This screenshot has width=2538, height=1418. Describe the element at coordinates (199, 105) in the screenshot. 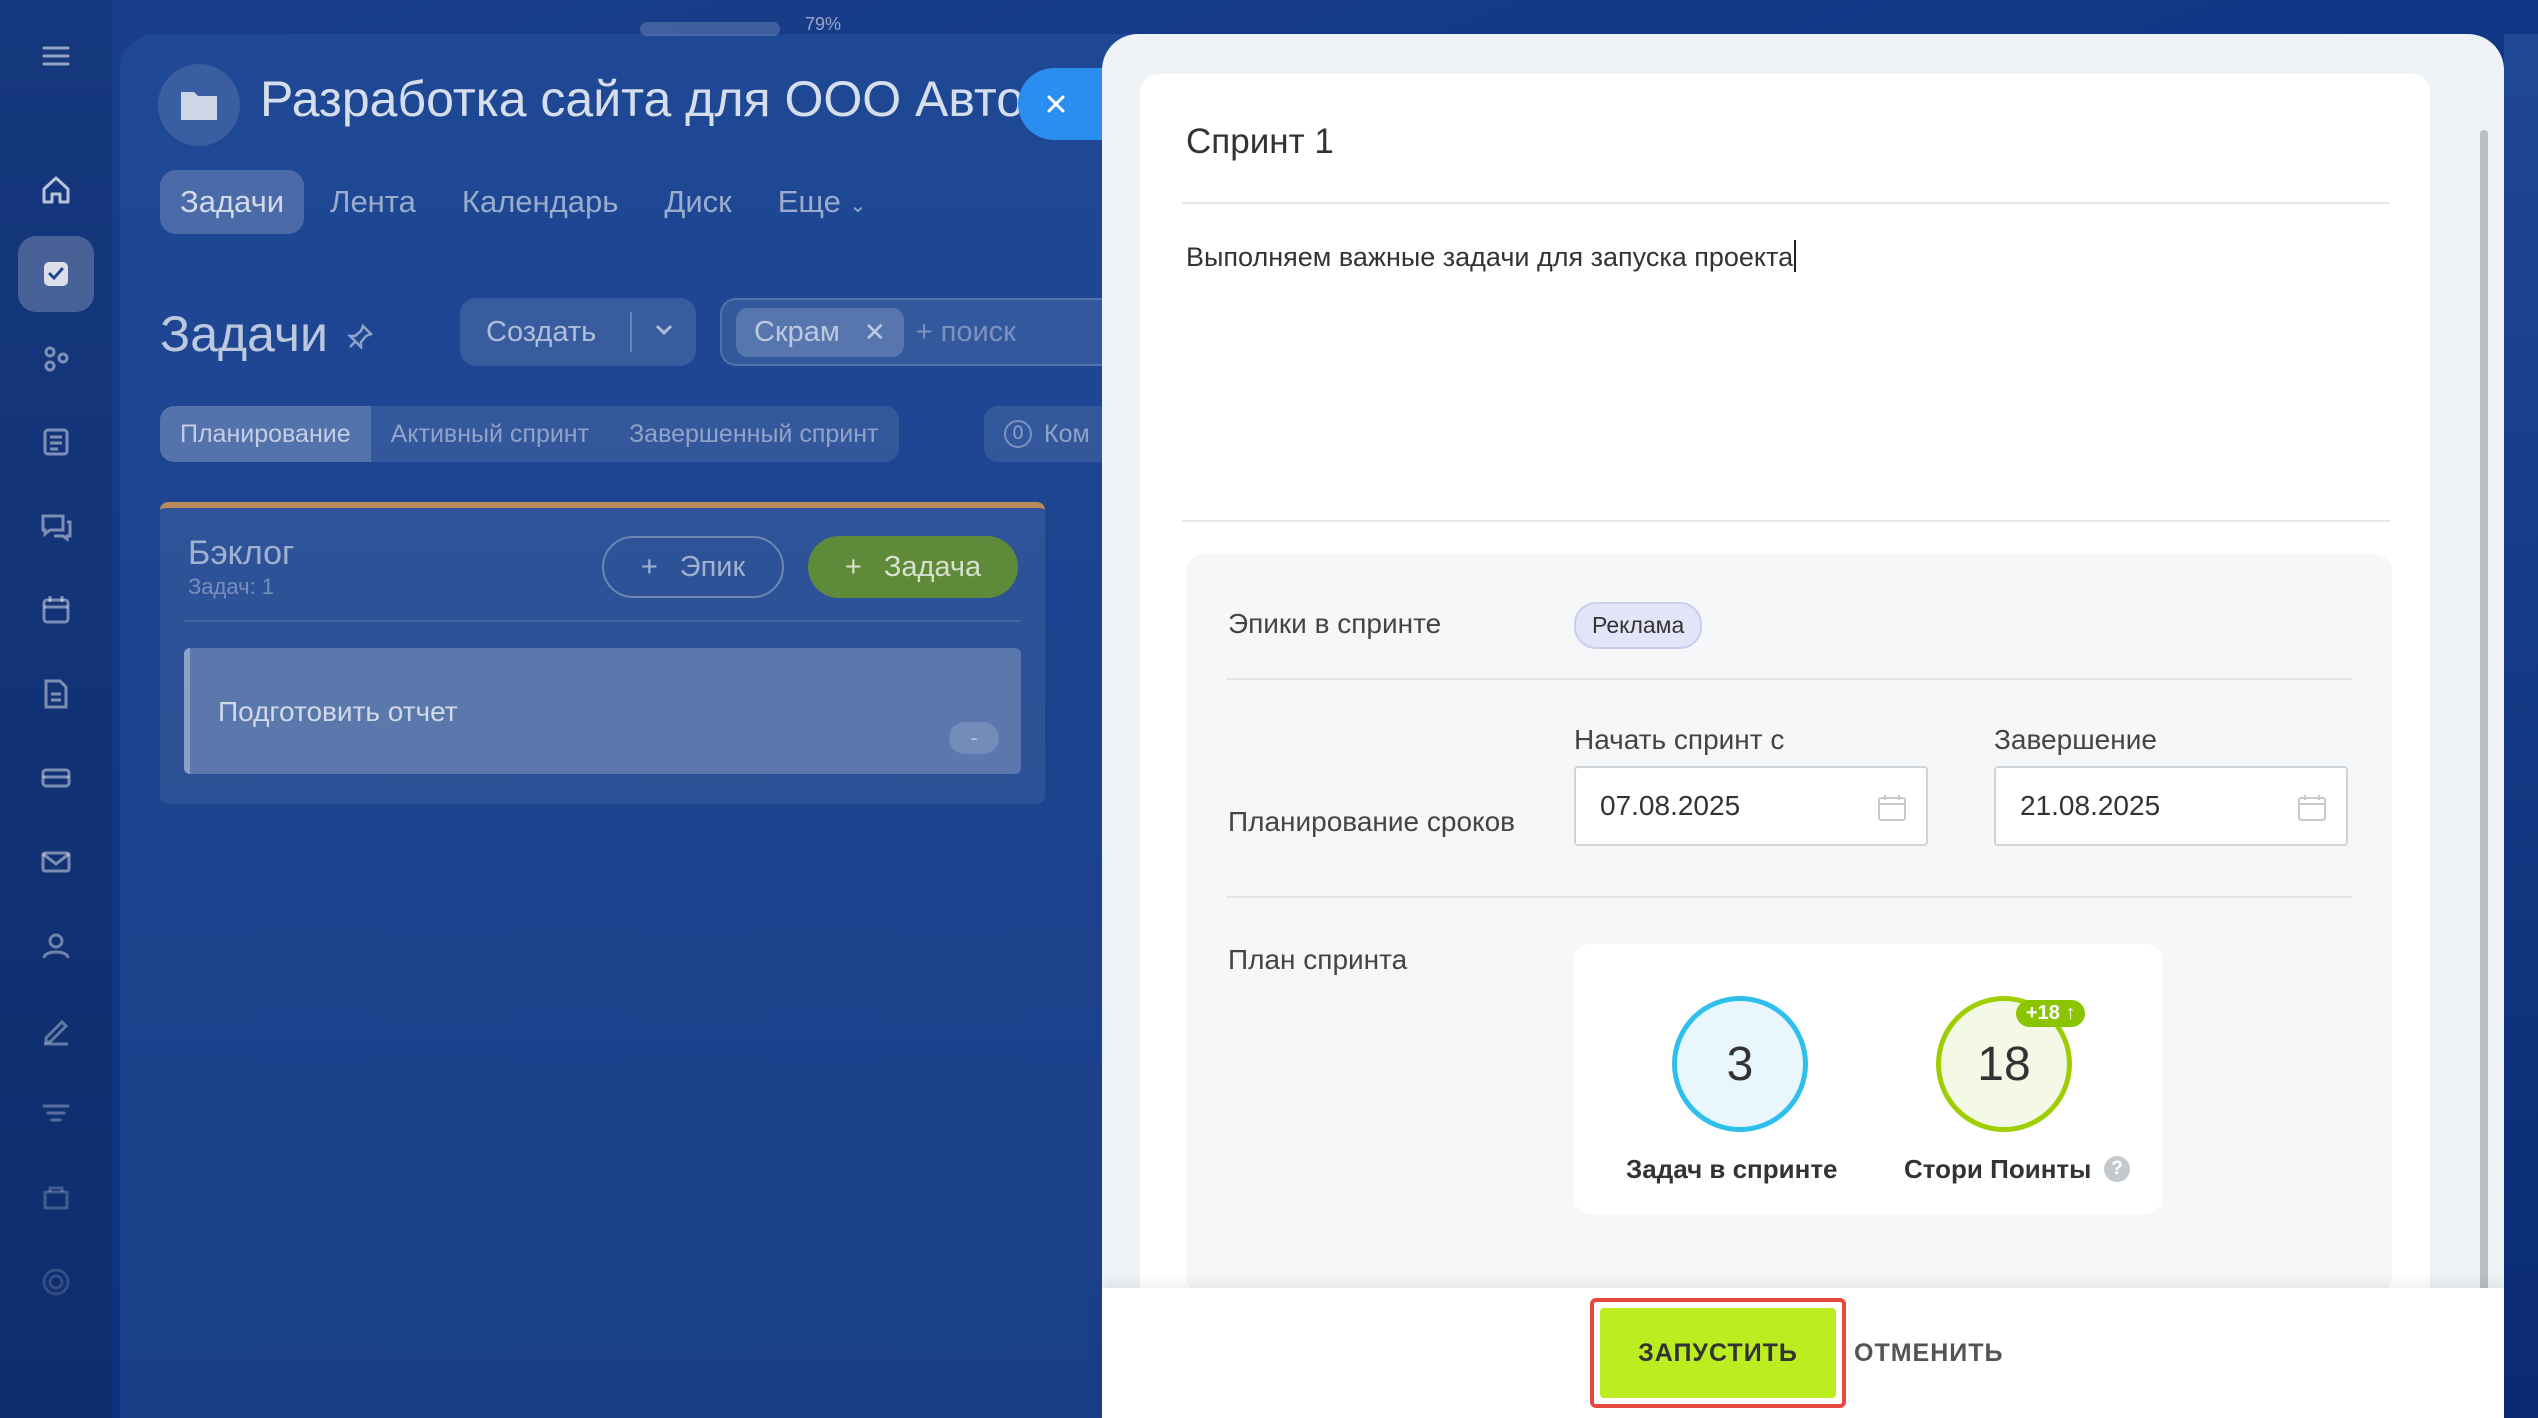

I see `folder-icon` at that location.